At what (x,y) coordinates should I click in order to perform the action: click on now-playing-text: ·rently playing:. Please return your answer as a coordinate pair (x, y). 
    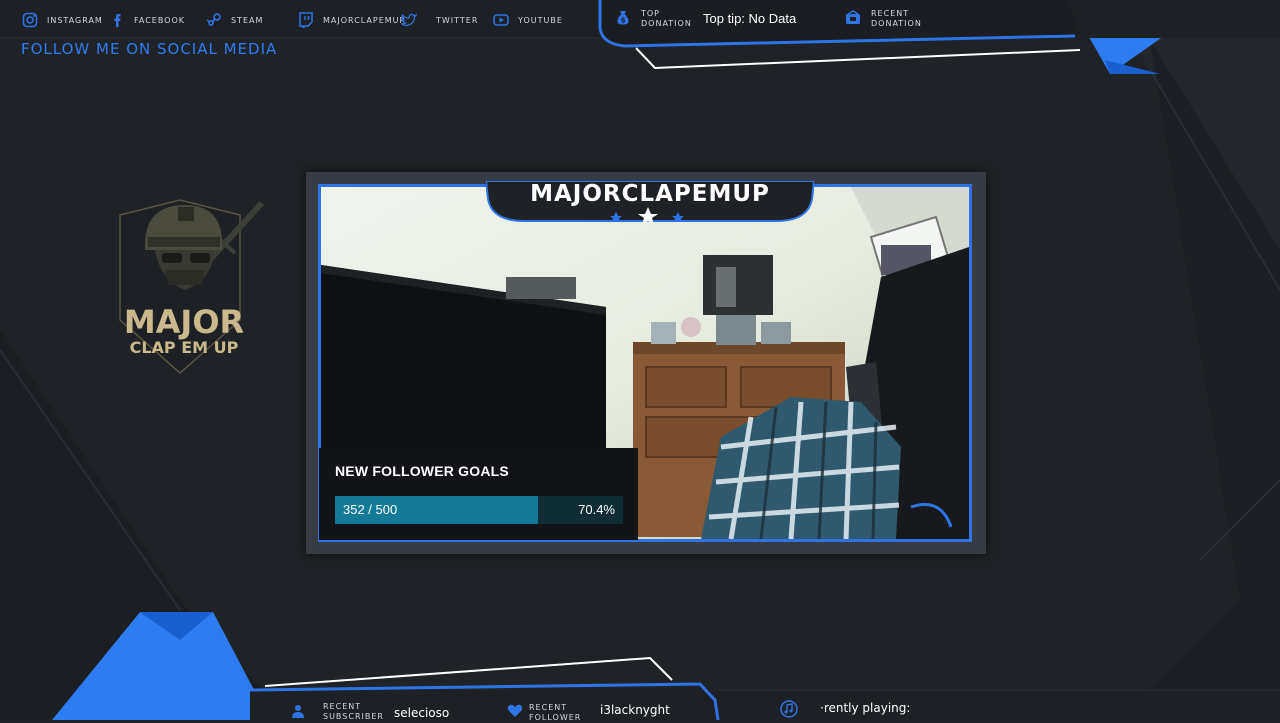
    Looking at the image, I should click on (865, 708).